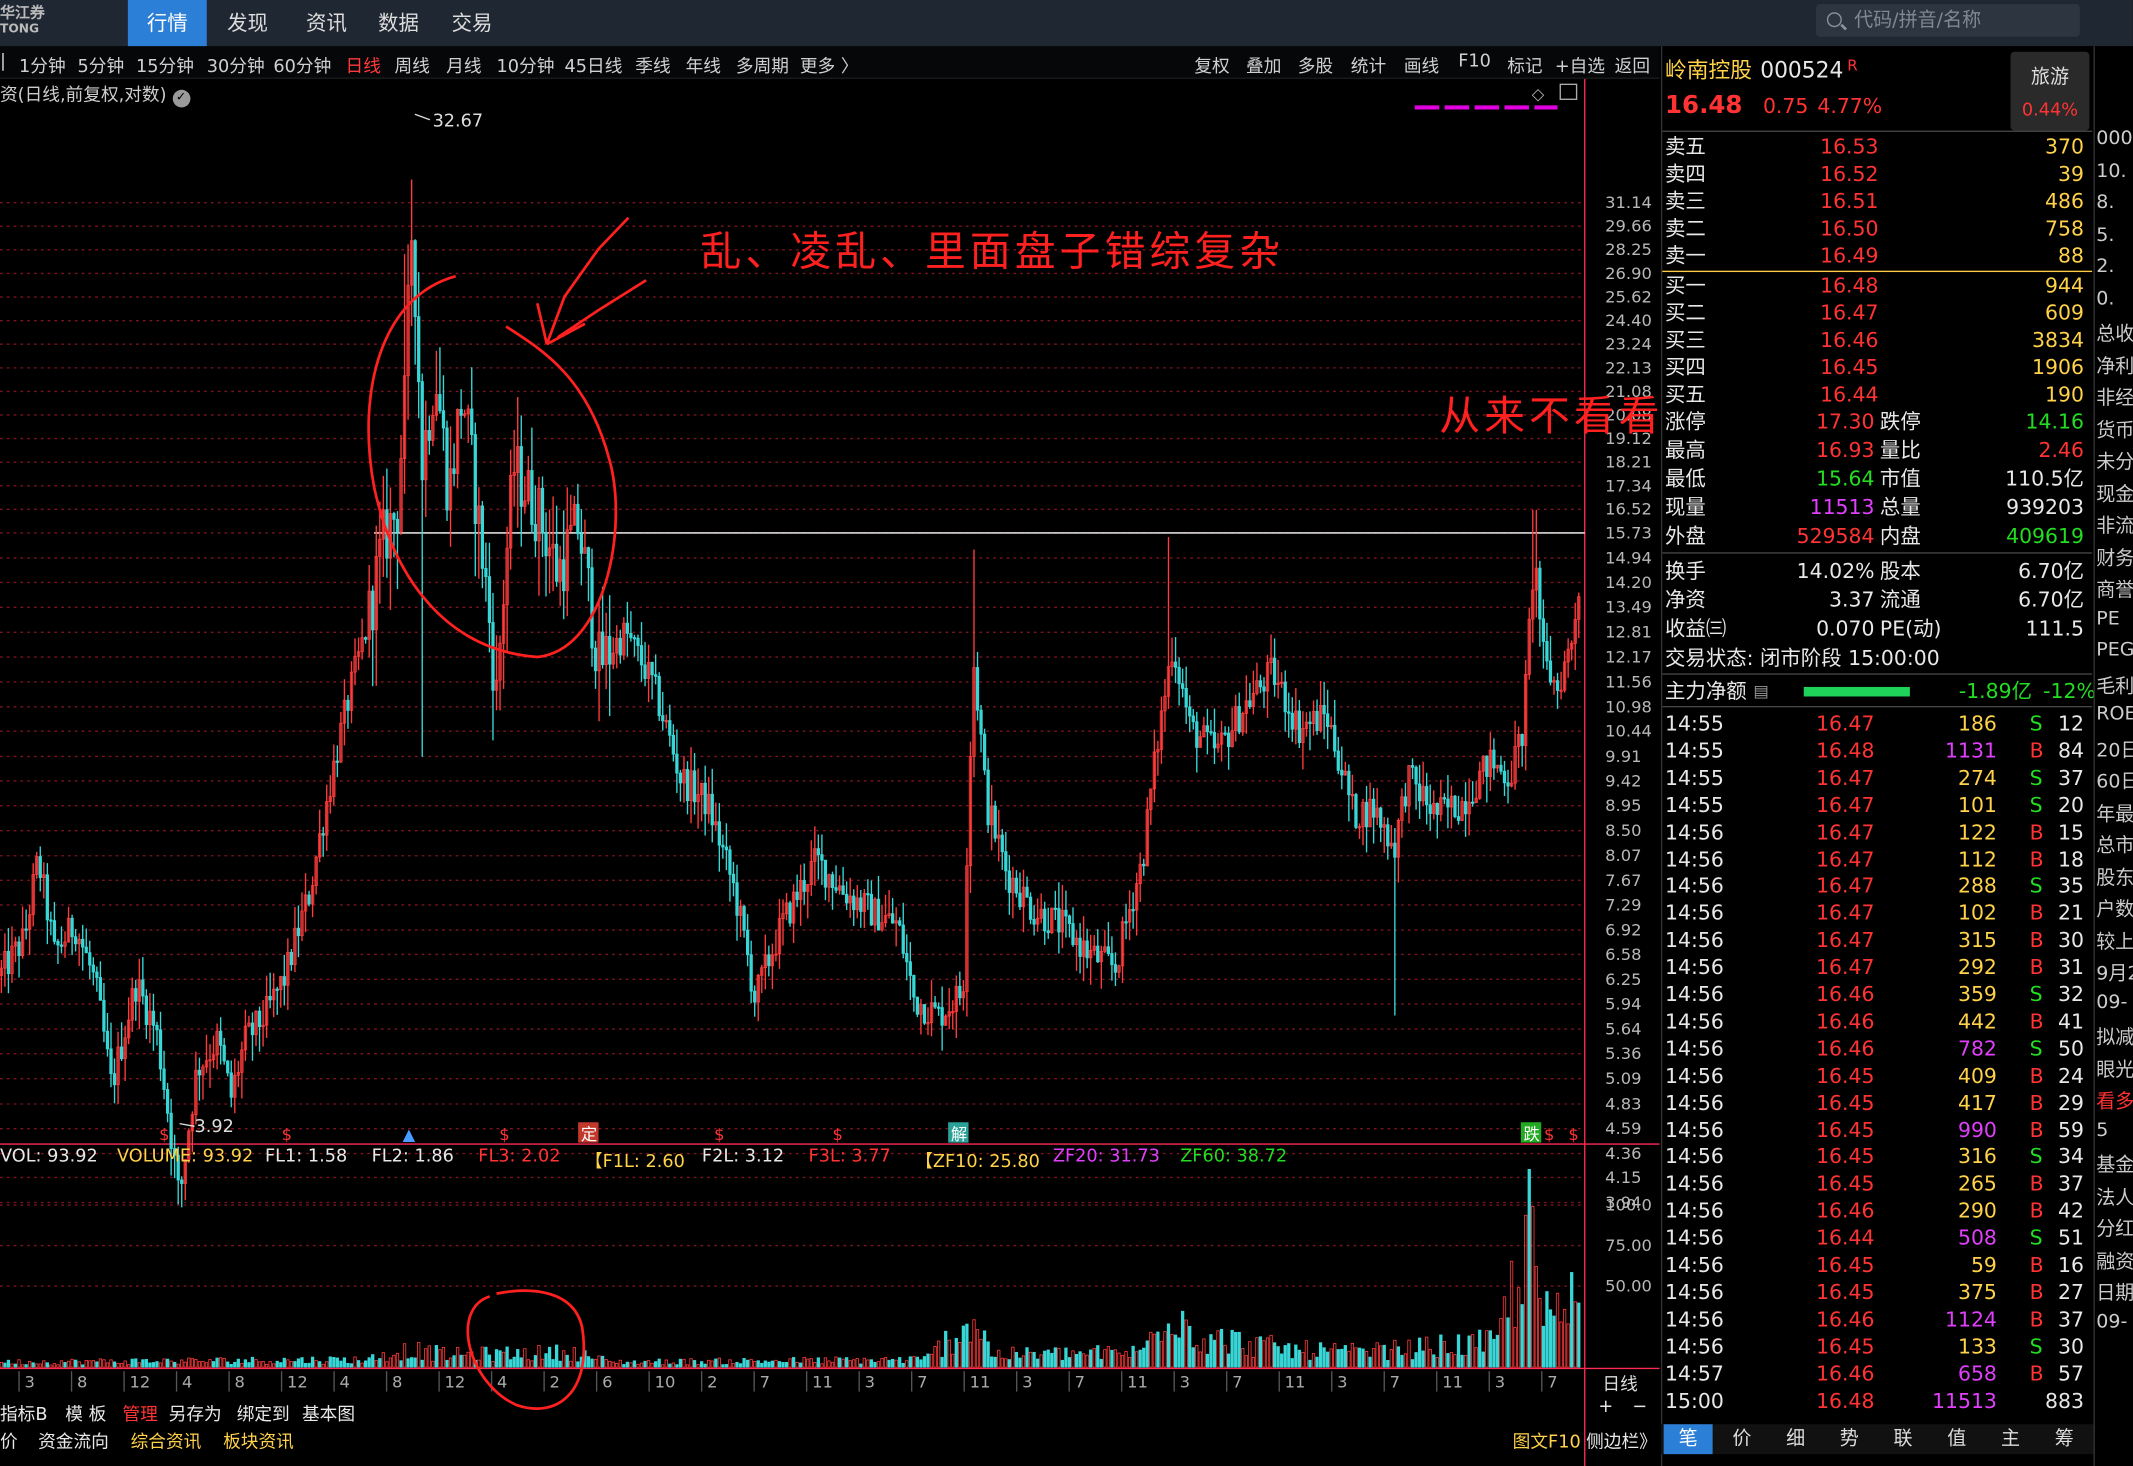  What do you see at coordinates (1708, 70) in the screenshot?
I see `stock-name: 岭南控股` at bounding box center [1708, 70].